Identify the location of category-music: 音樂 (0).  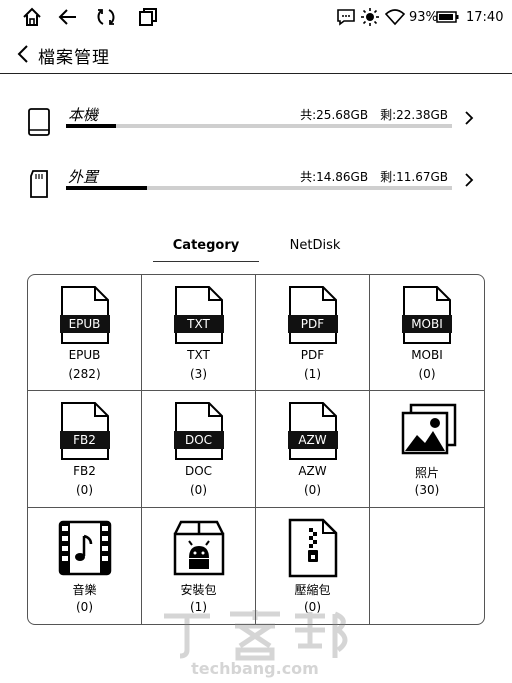
(85, 565).